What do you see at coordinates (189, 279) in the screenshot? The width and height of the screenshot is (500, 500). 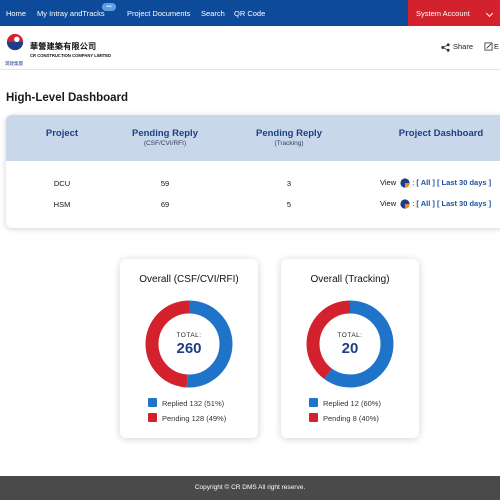 I see `chart-title: Overall (CSF/CVI/RFI)` at bounding box center [189, 279].